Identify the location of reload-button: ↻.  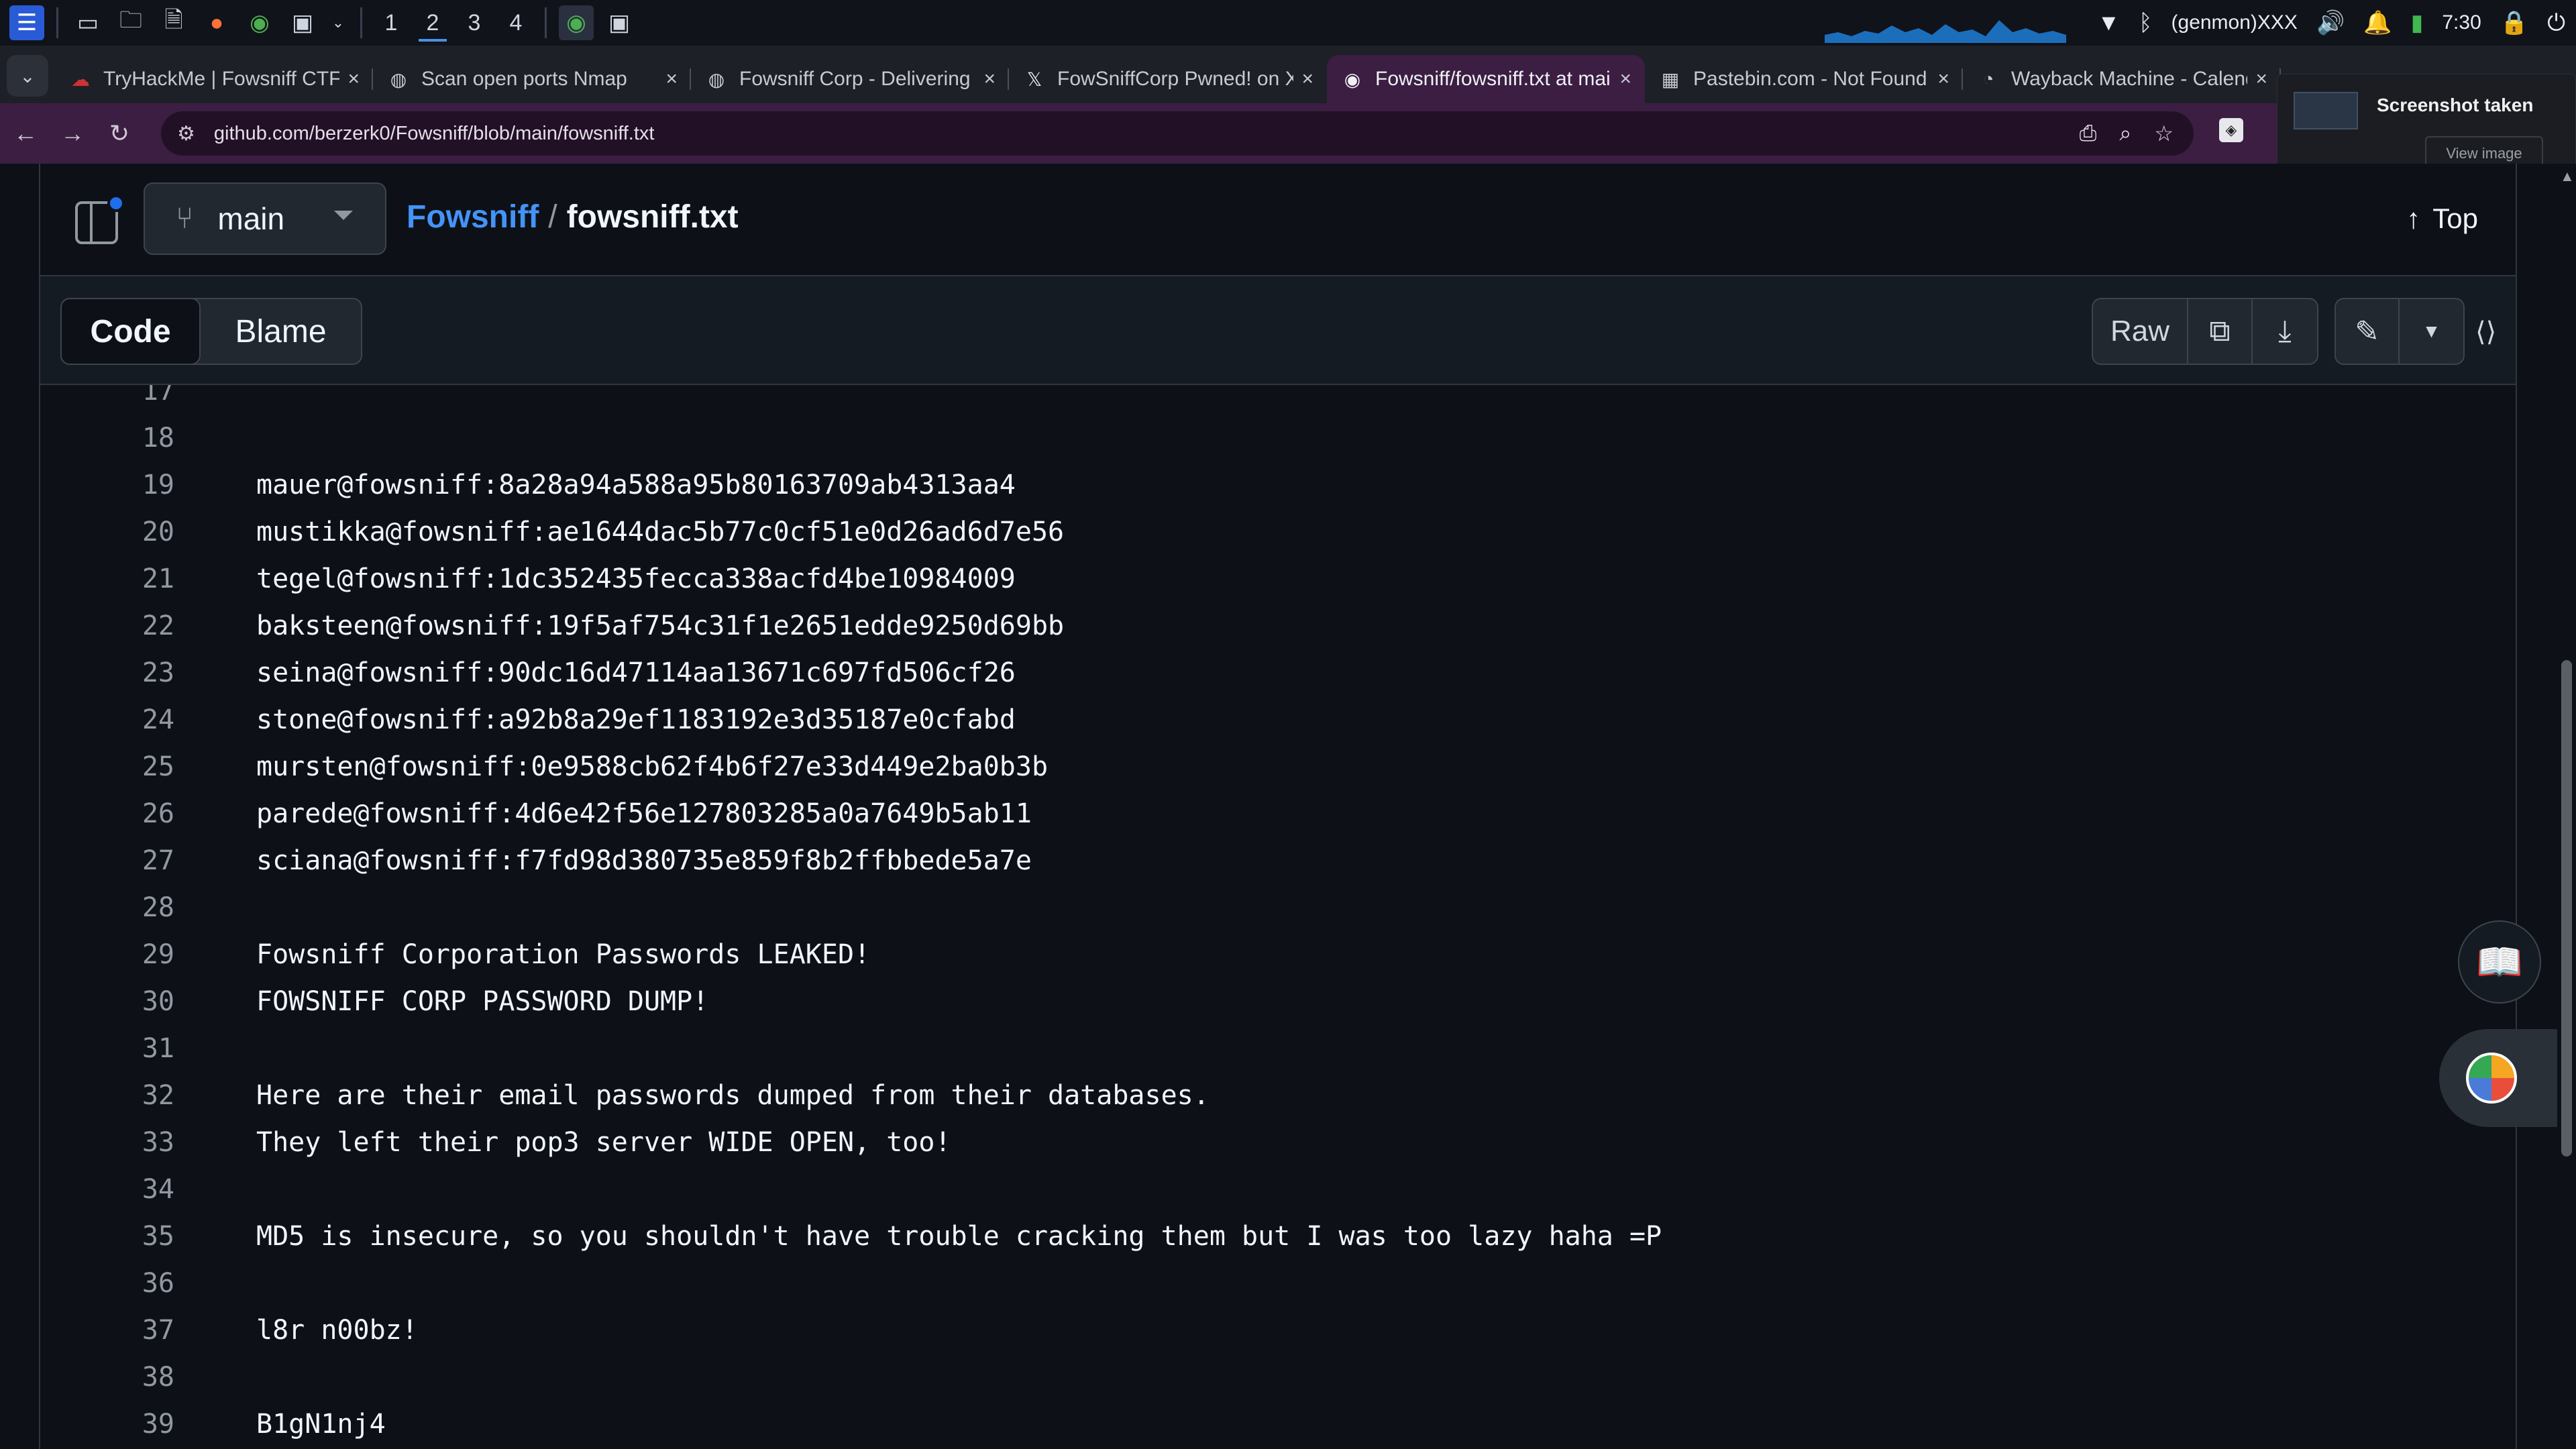
(119, 133).